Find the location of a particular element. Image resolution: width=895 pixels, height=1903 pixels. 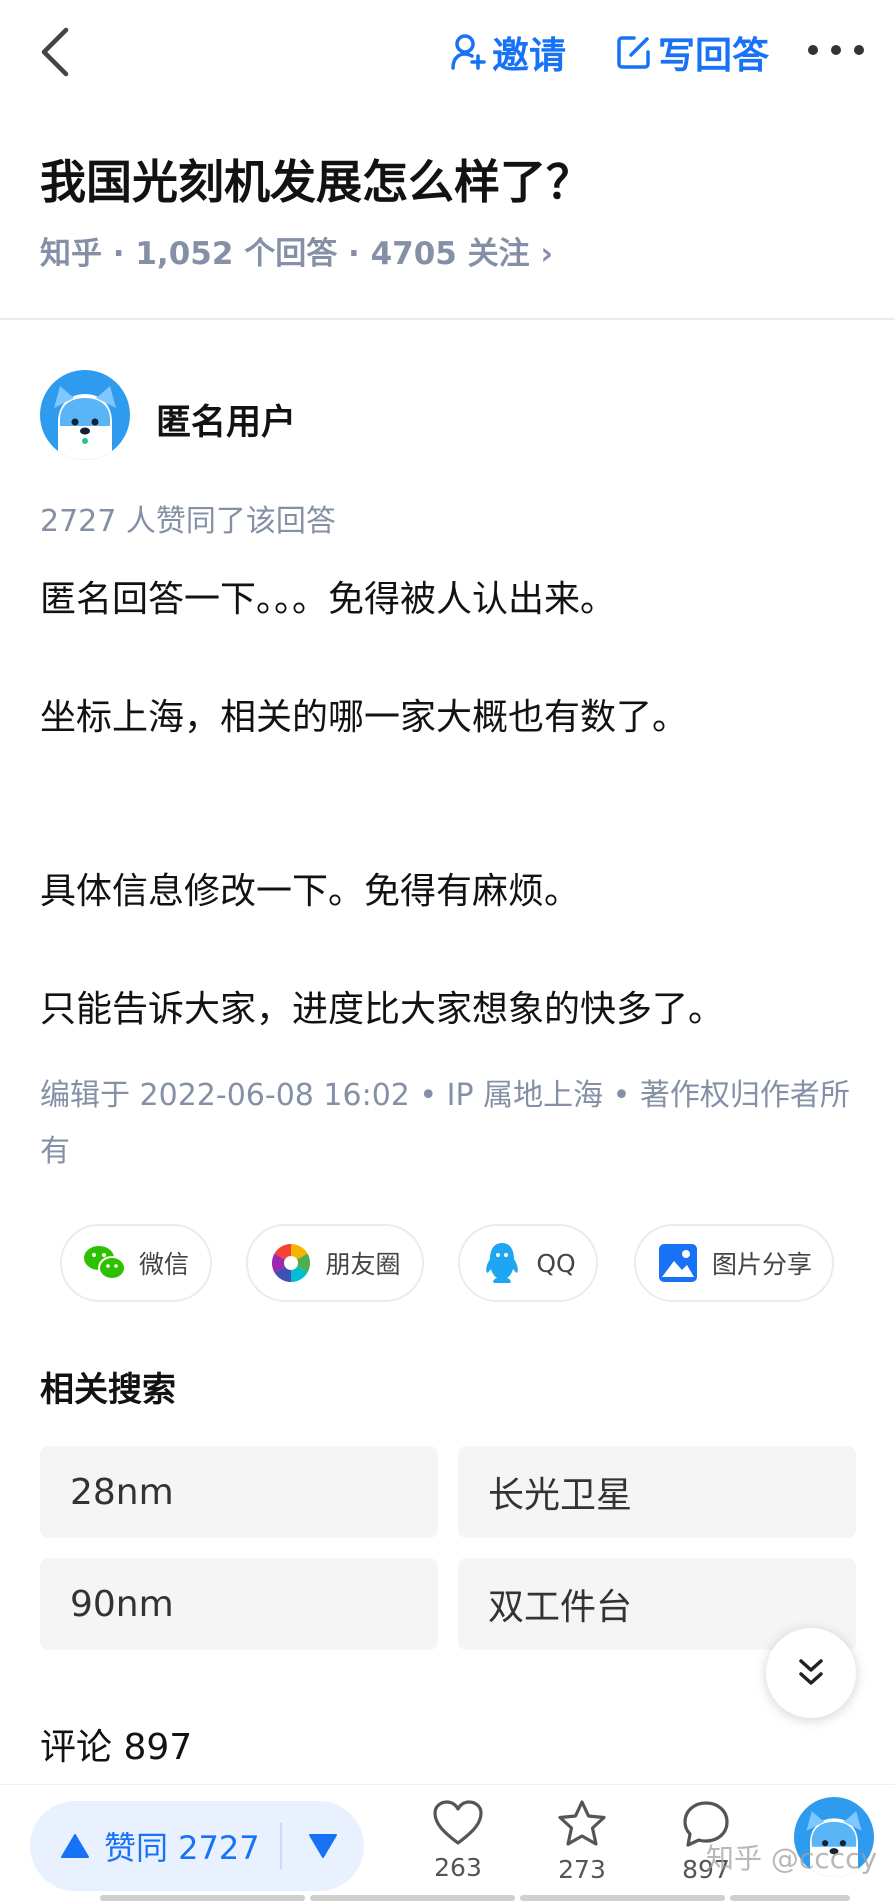

answer-paragraph: 只能告诉大家，进度比大家想象的快多了。 is located at coordinates (382, 1009).